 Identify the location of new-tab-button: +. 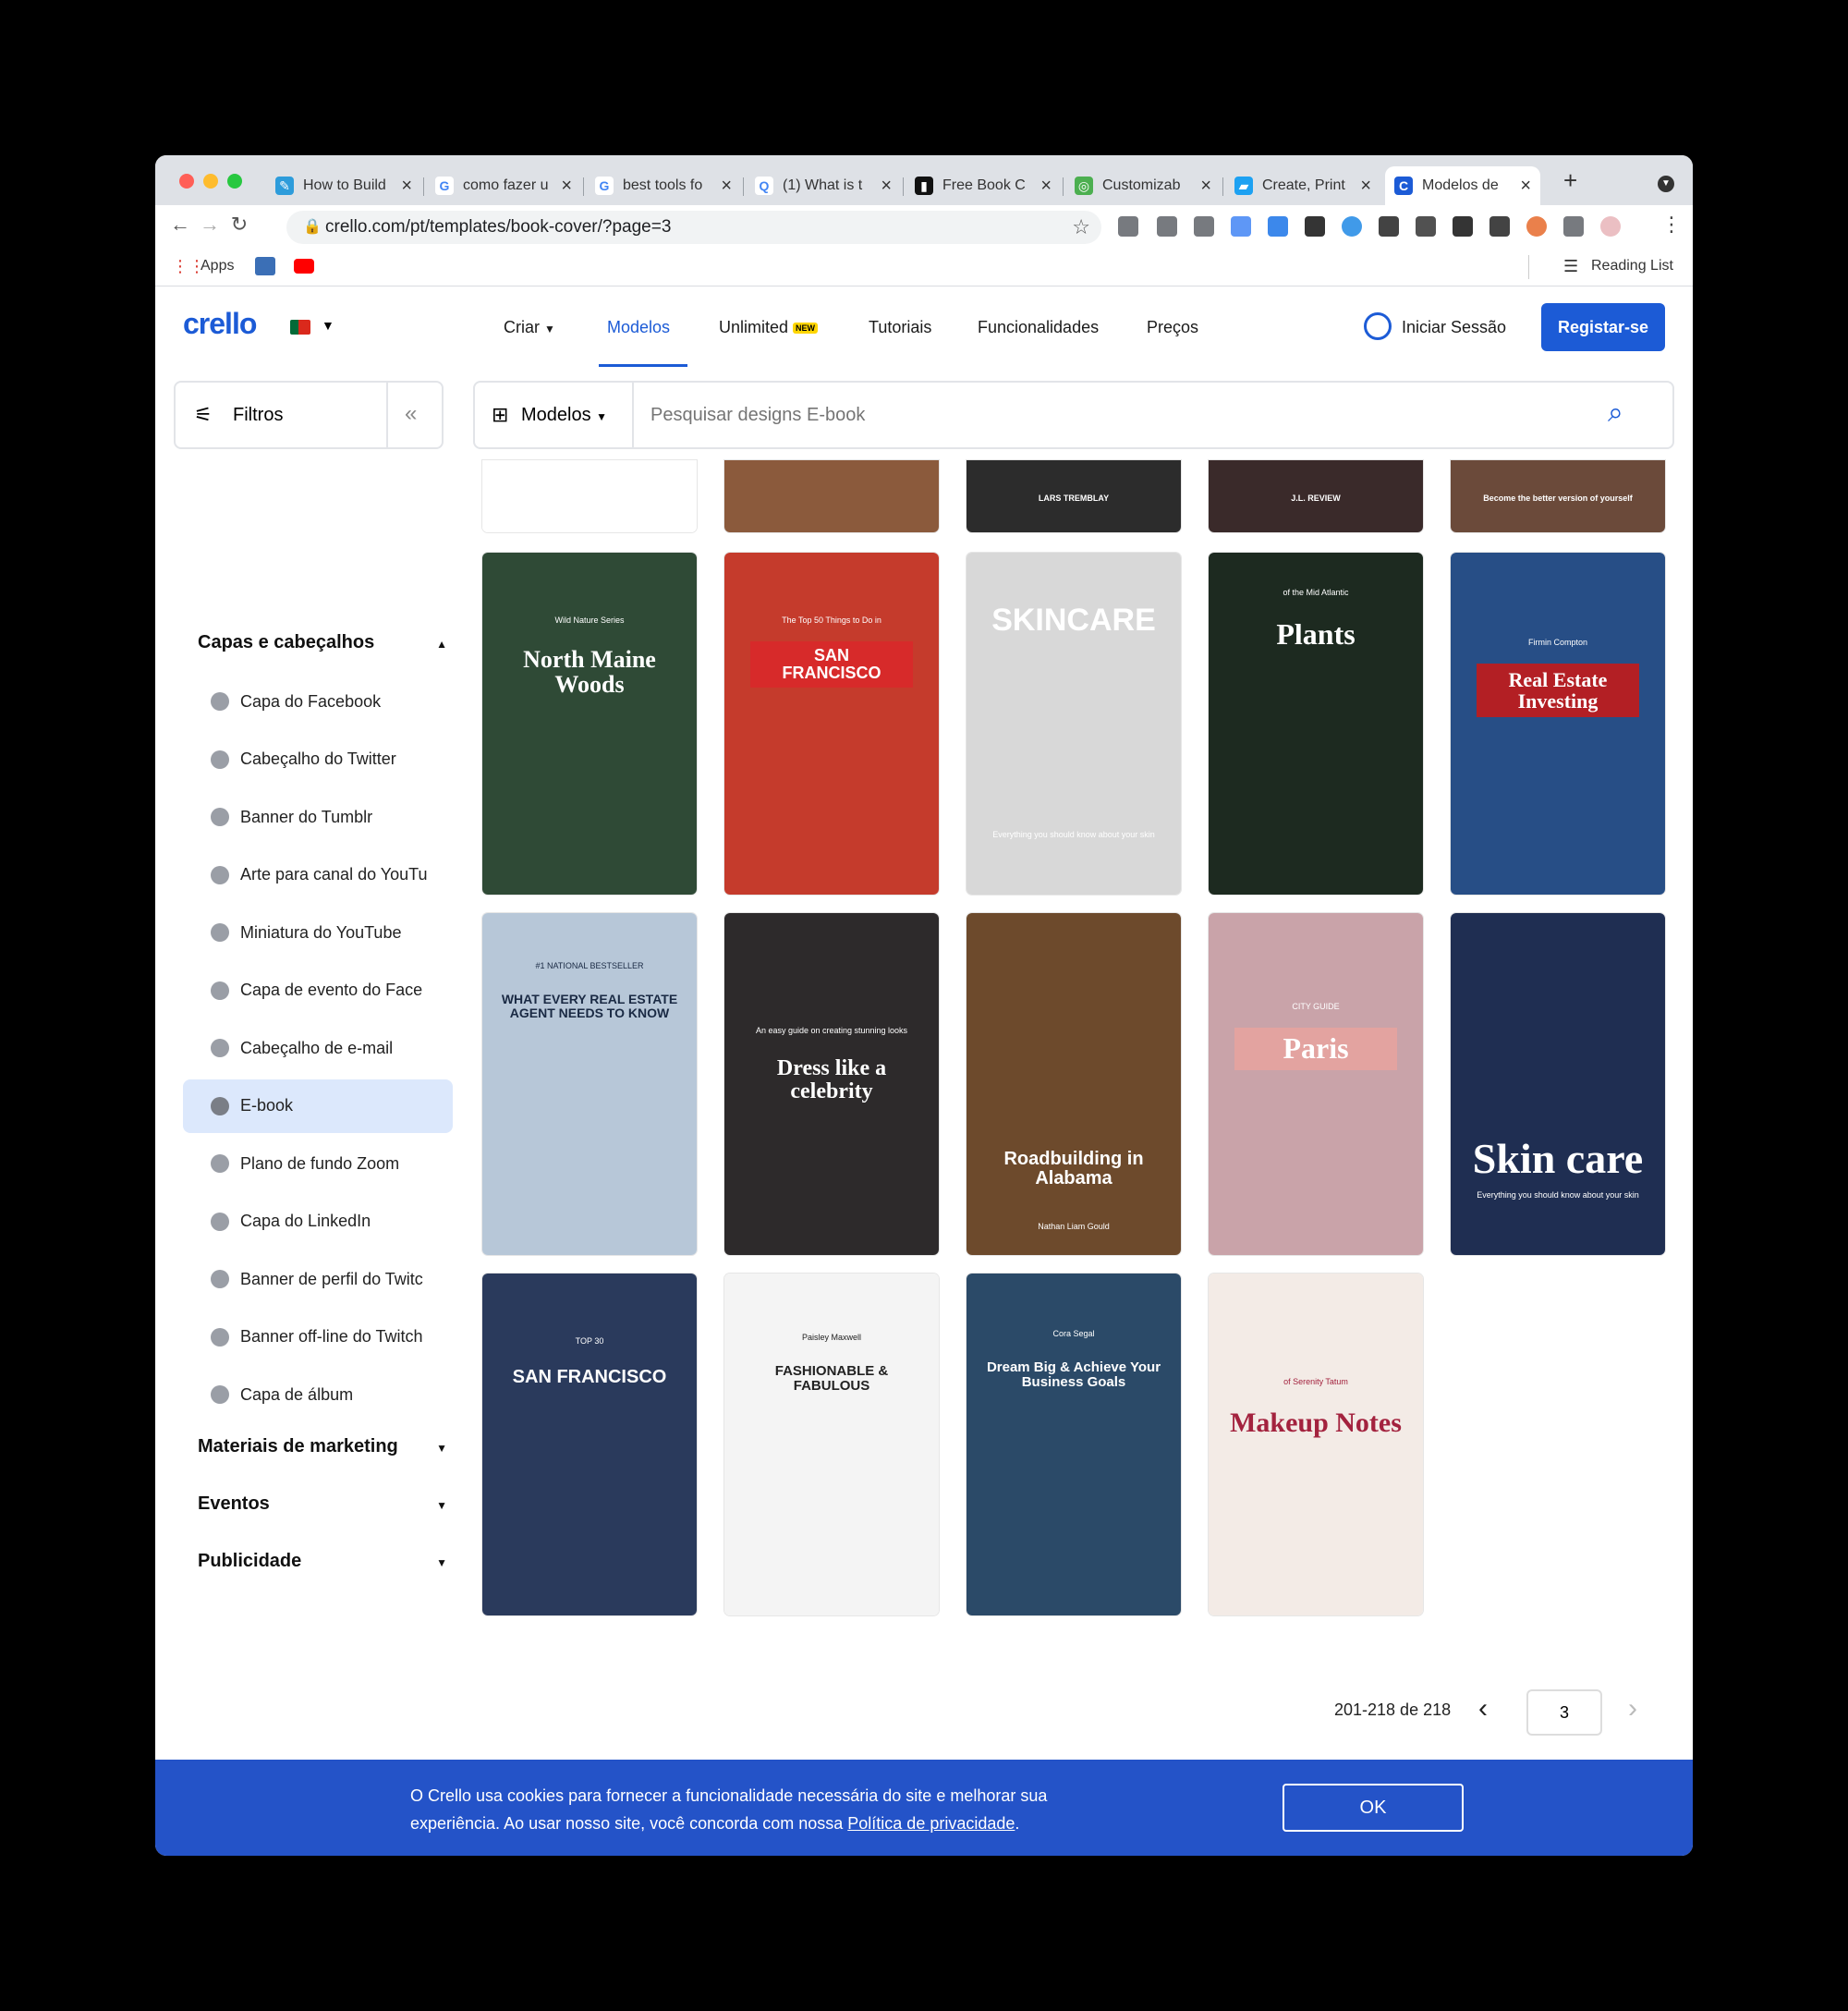
(1570, 180).